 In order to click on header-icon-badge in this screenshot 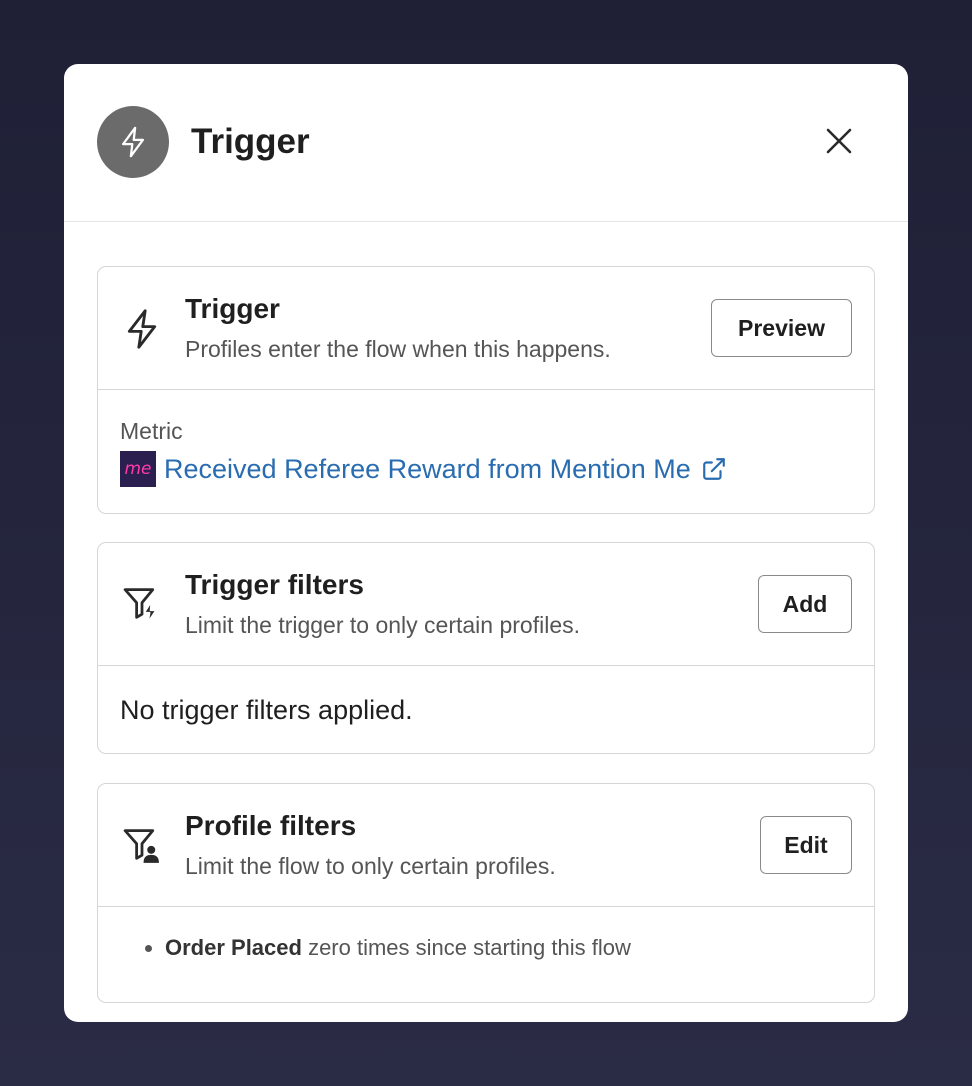, I will do `click(133, 142)`.